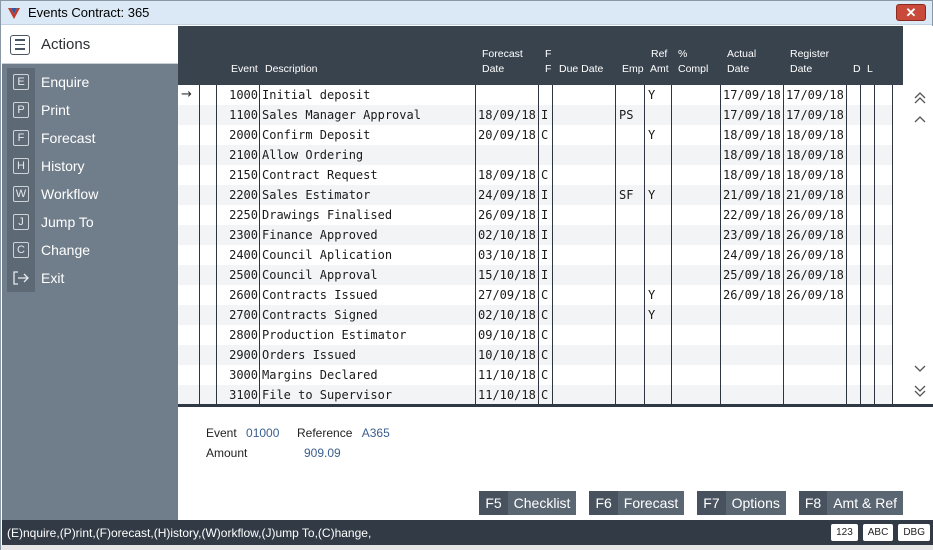  Describe the element at coordinates (920, 119) in the screenshot. I see `scroll-up-icon` at that location.